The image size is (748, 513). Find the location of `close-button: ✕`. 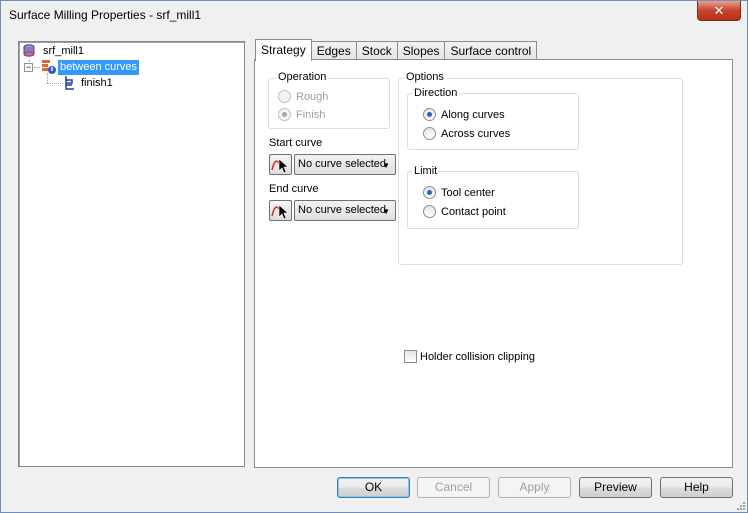

close-button: ✕ is located at coordinates (719, 11).